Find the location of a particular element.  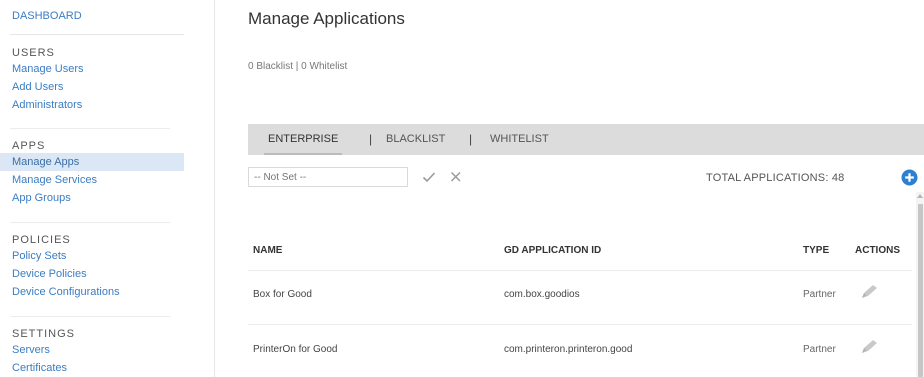

scrollbar-thumb is located at coordinates (920, 290).